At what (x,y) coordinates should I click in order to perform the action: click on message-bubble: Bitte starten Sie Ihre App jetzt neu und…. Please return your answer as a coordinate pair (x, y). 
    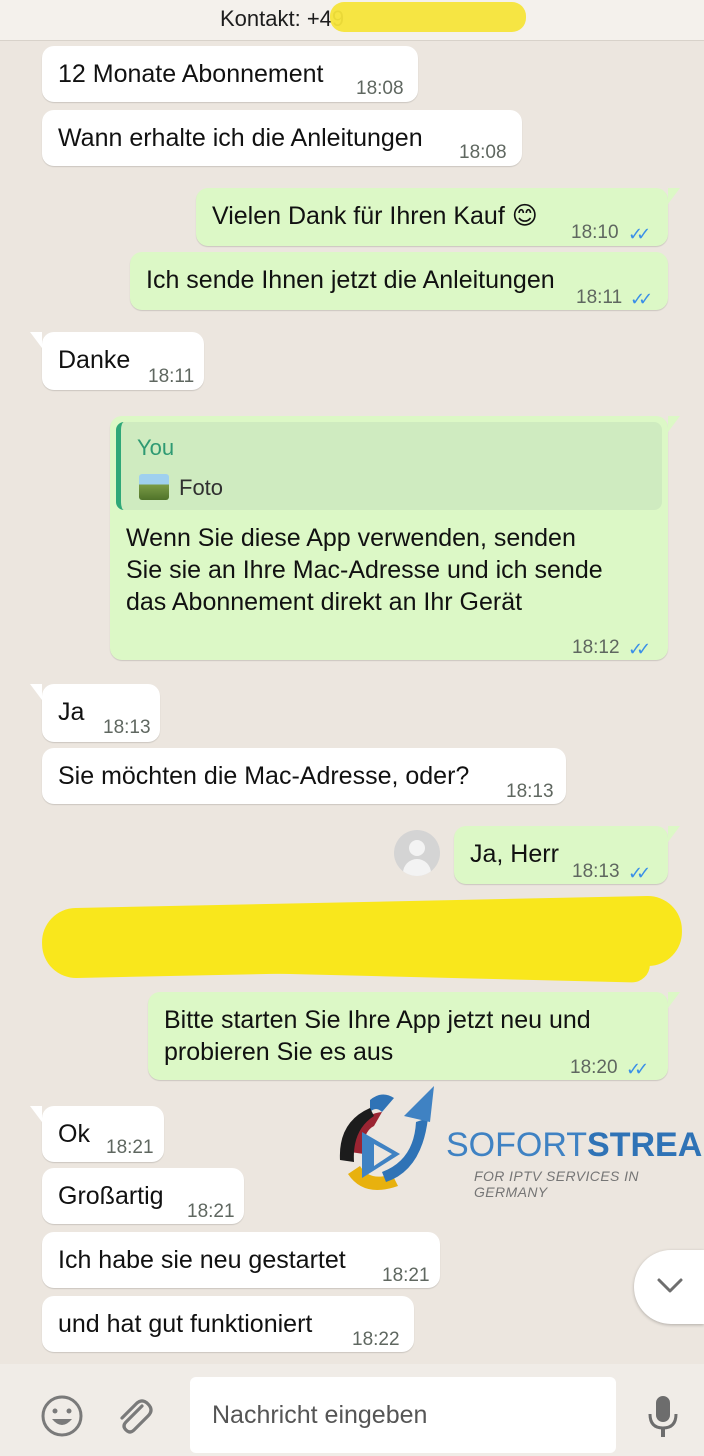
    Looking at the image, I should click on (414, 1036).